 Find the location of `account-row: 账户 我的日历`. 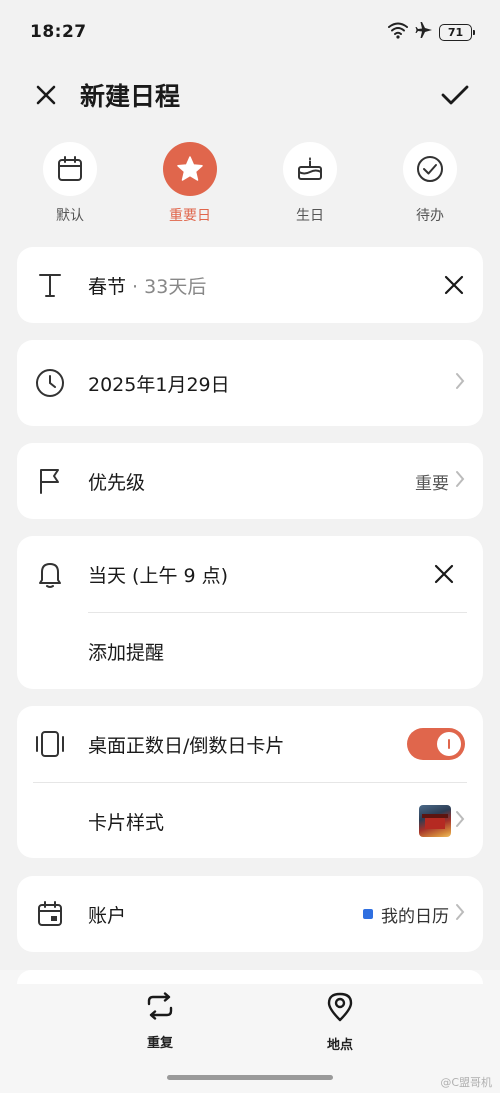

account-row: 账户 我的日历 is located at coordinates (250, 914).